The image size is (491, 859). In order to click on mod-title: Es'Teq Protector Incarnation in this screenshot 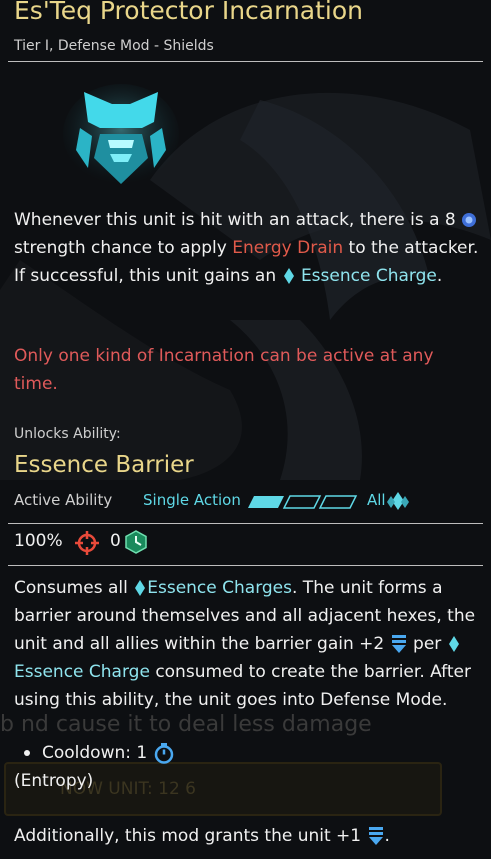, I will do `click(188, 12)`.